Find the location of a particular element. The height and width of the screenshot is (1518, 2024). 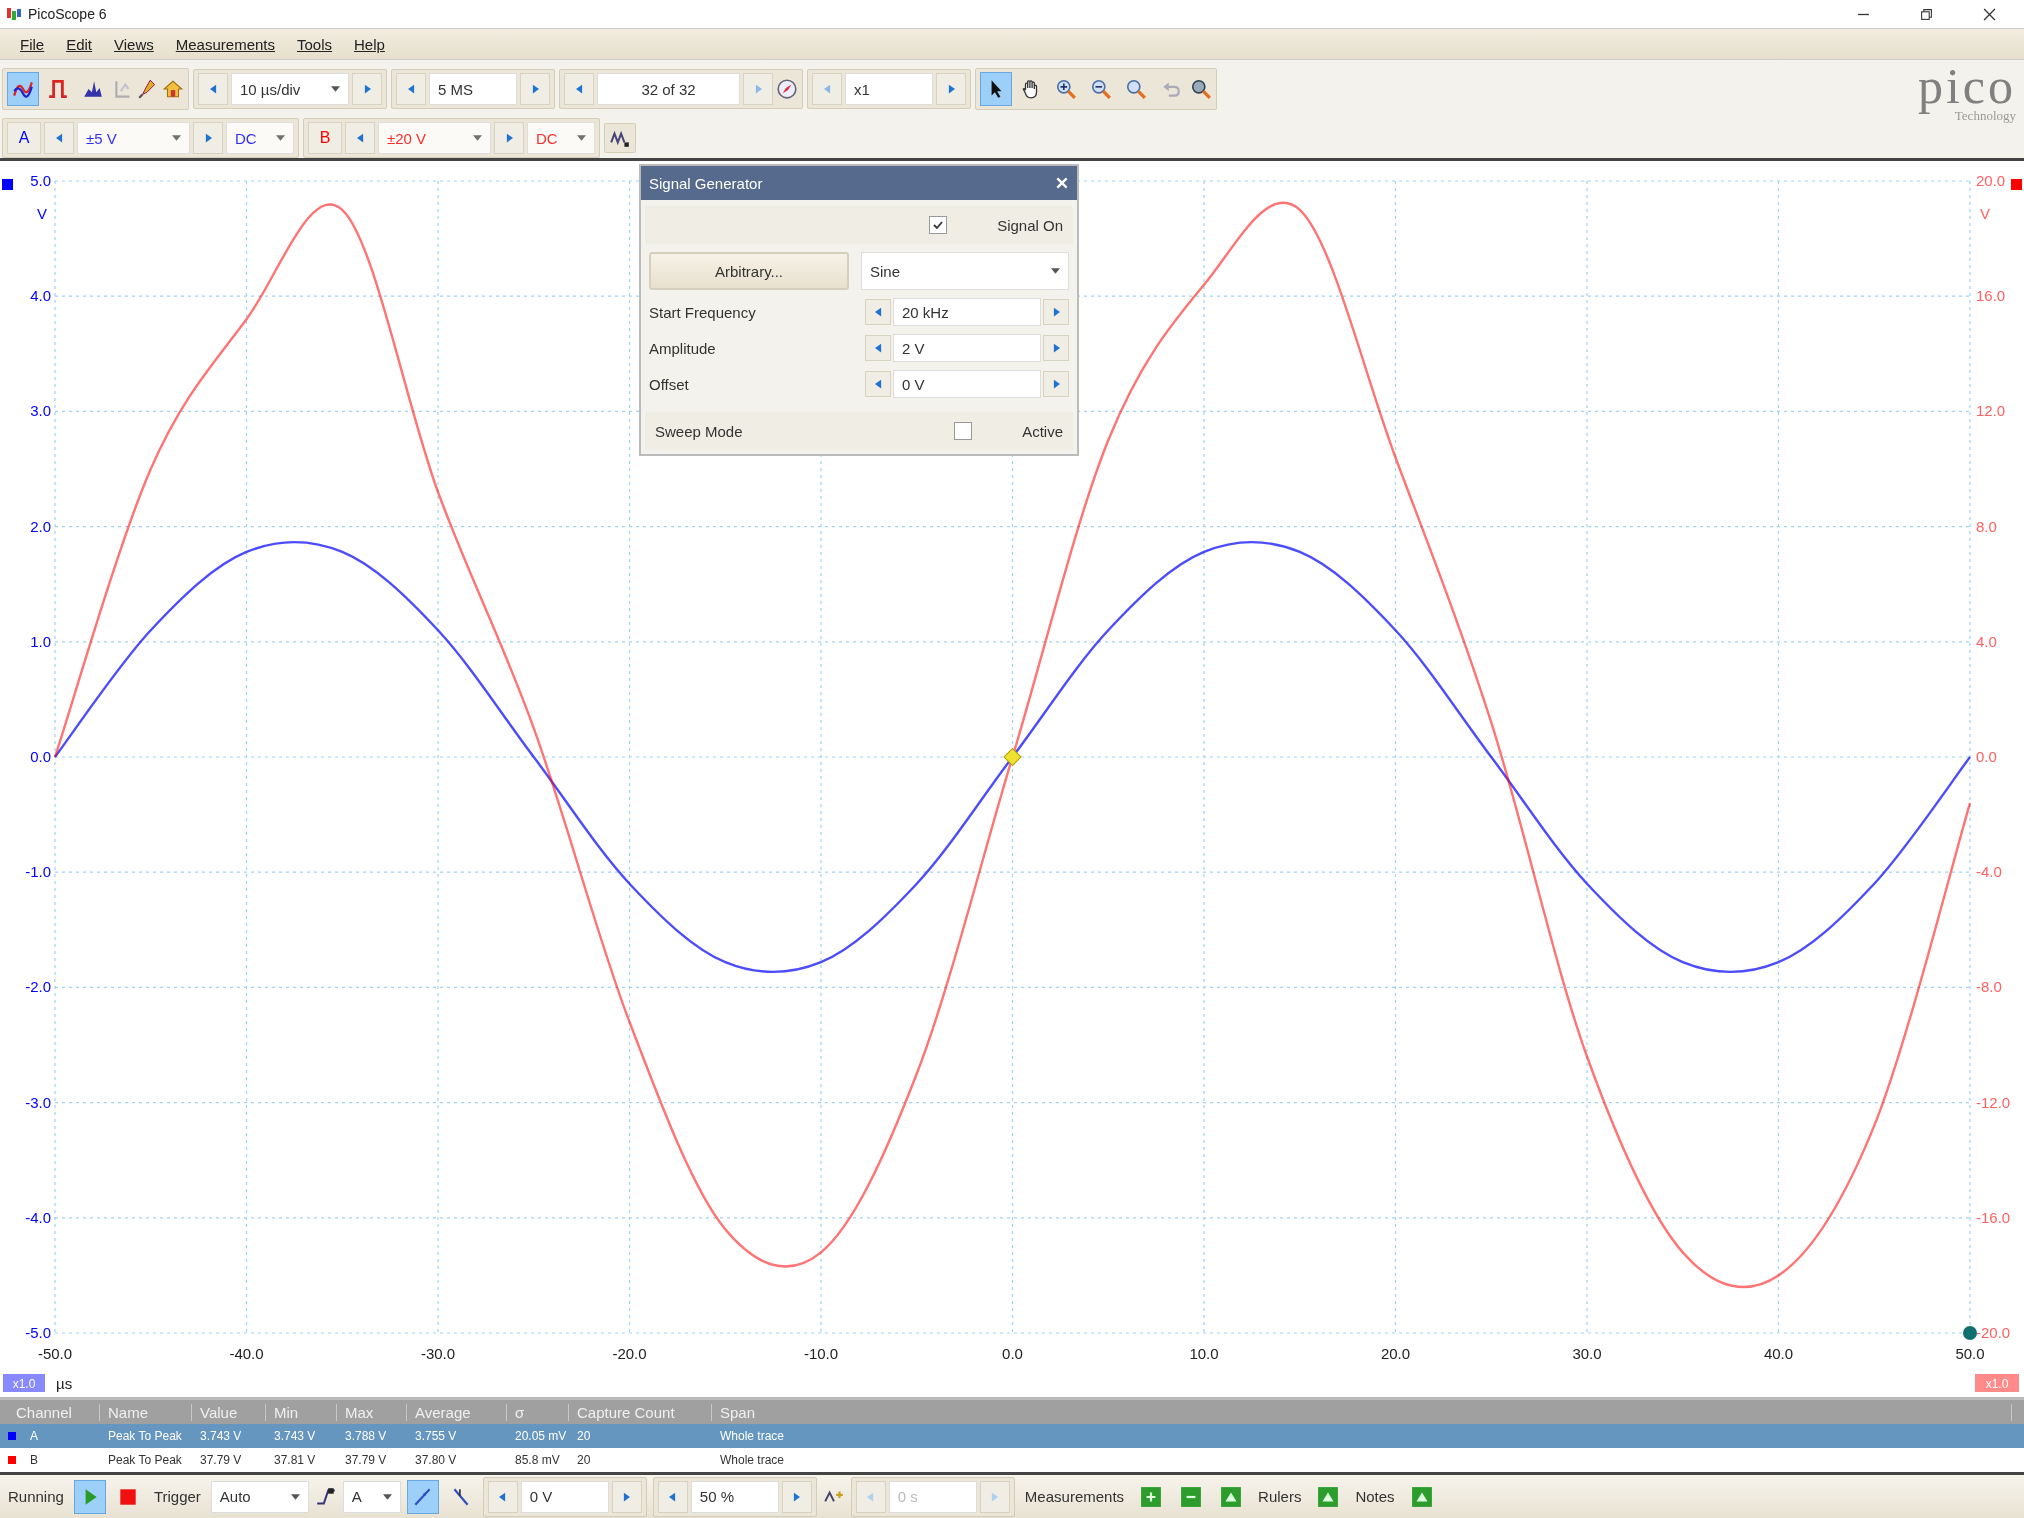

zoom-fit-icon is located at coordinates (1201, 89).